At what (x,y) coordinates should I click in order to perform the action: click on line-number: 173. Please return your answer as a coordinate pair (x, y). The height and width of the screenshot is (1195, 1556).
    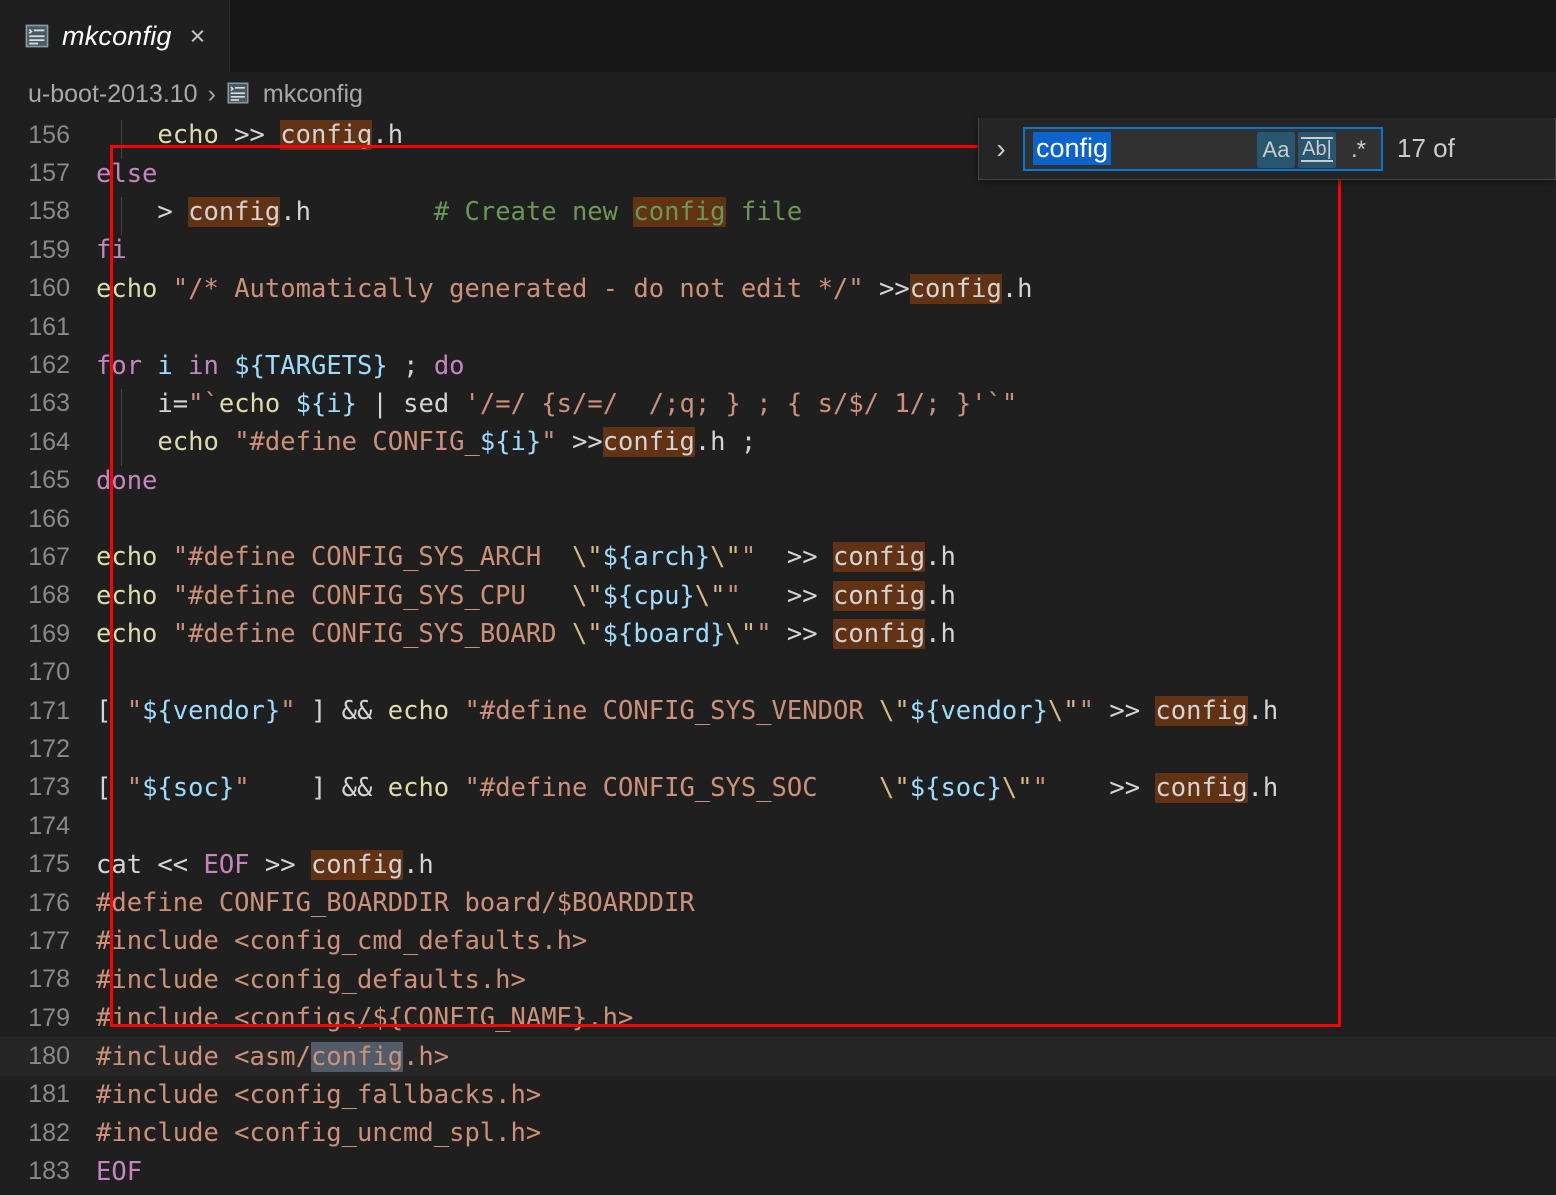
    Looking at the image, I should click on (49, 787).